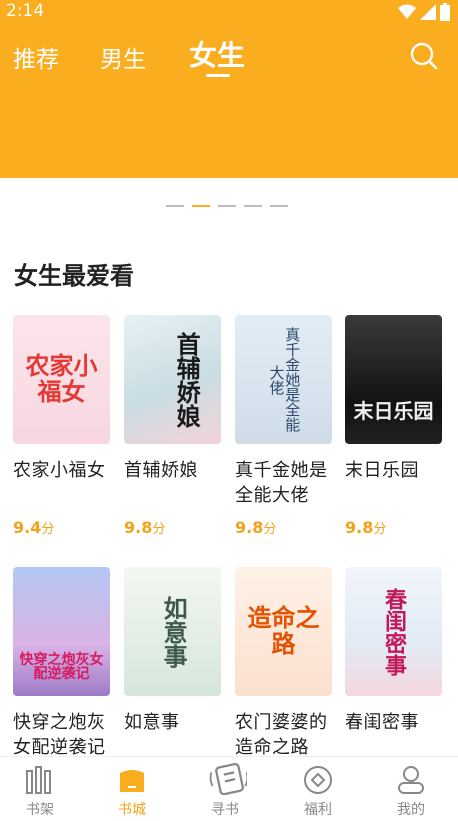  Describe the element at coordinates (228, 778) in the screenshot. I see `find-book-icon` at that location.